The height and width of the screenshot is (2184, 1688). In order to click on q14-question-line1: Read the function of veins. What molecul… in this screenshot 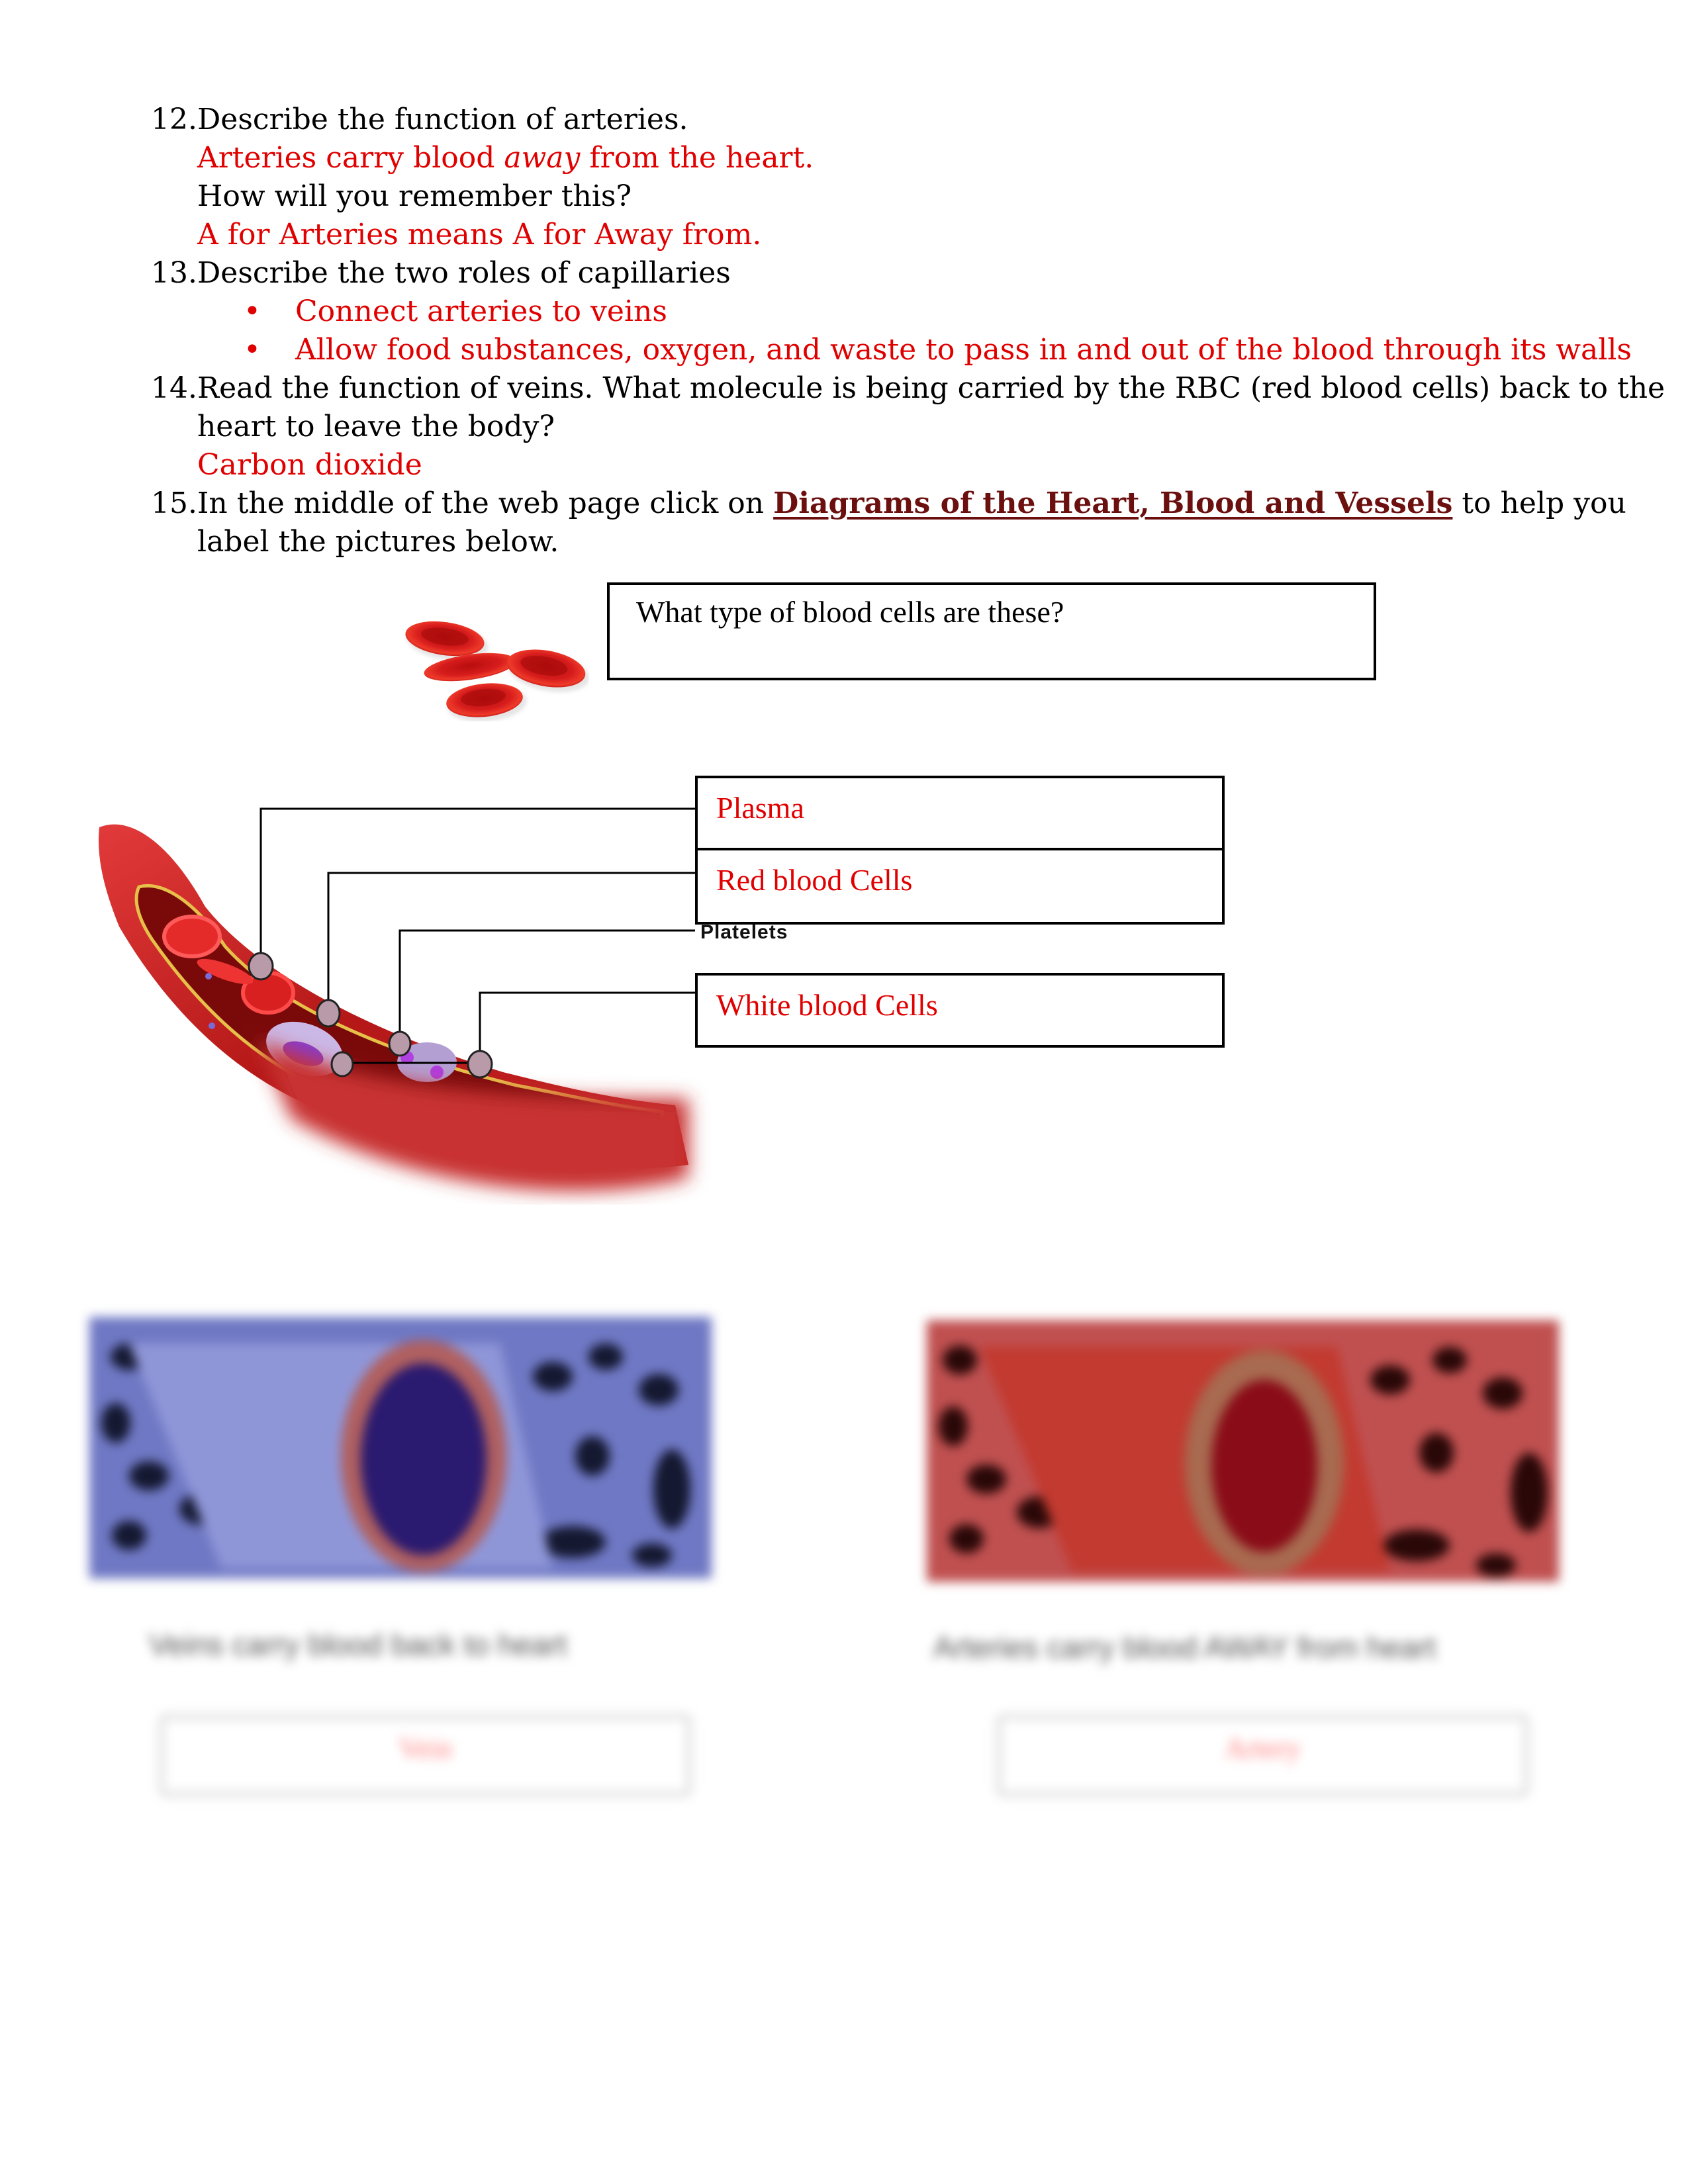, I will do `click(931, 388)`.